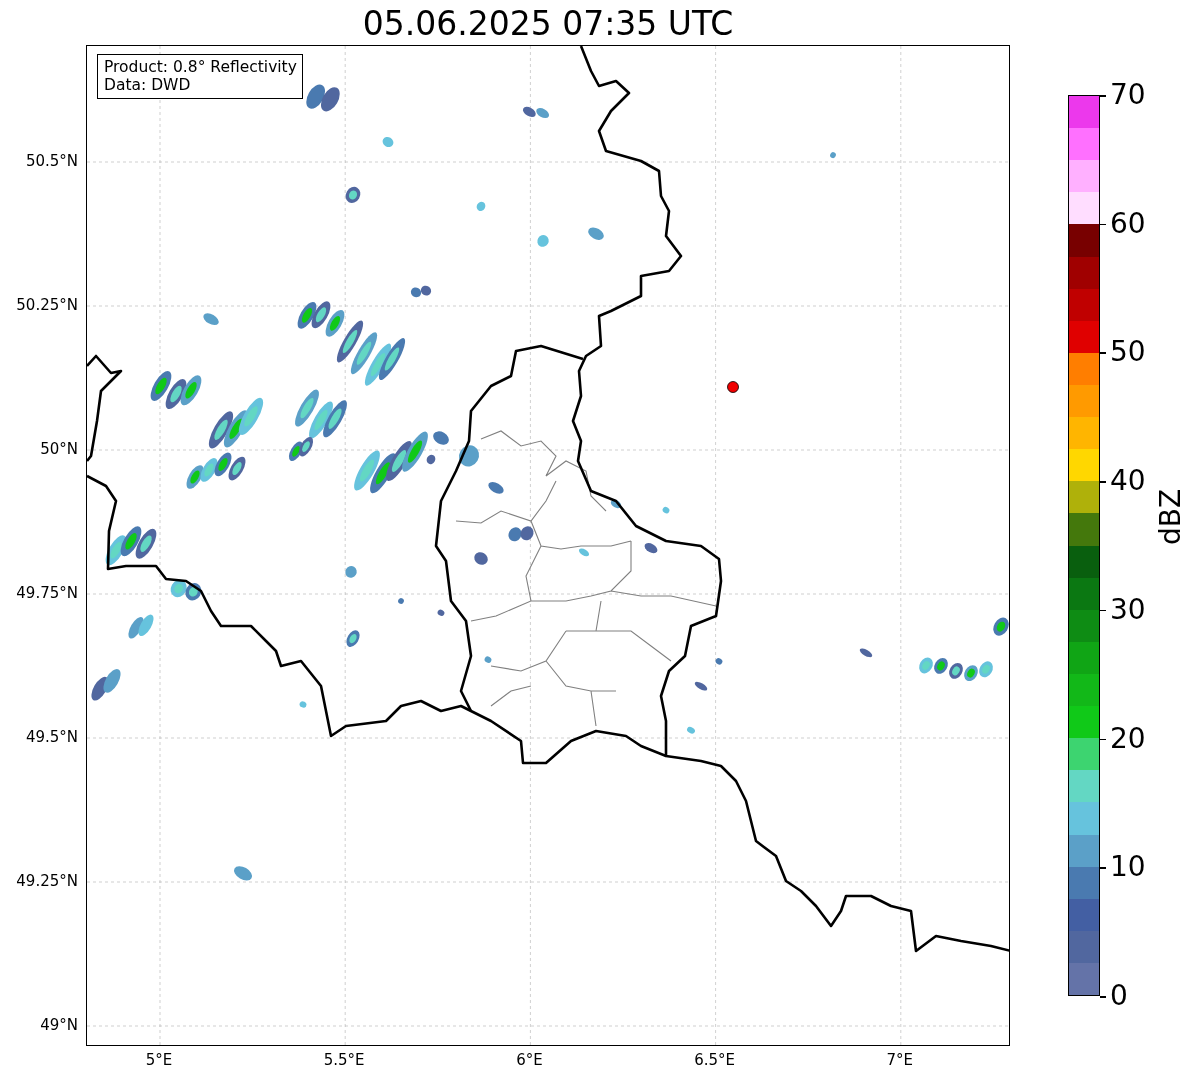 This screenshot has height=1081, width=1202. I want to click on chart-title: 05.06.2025 07:35 UTC, so click(548, 24).